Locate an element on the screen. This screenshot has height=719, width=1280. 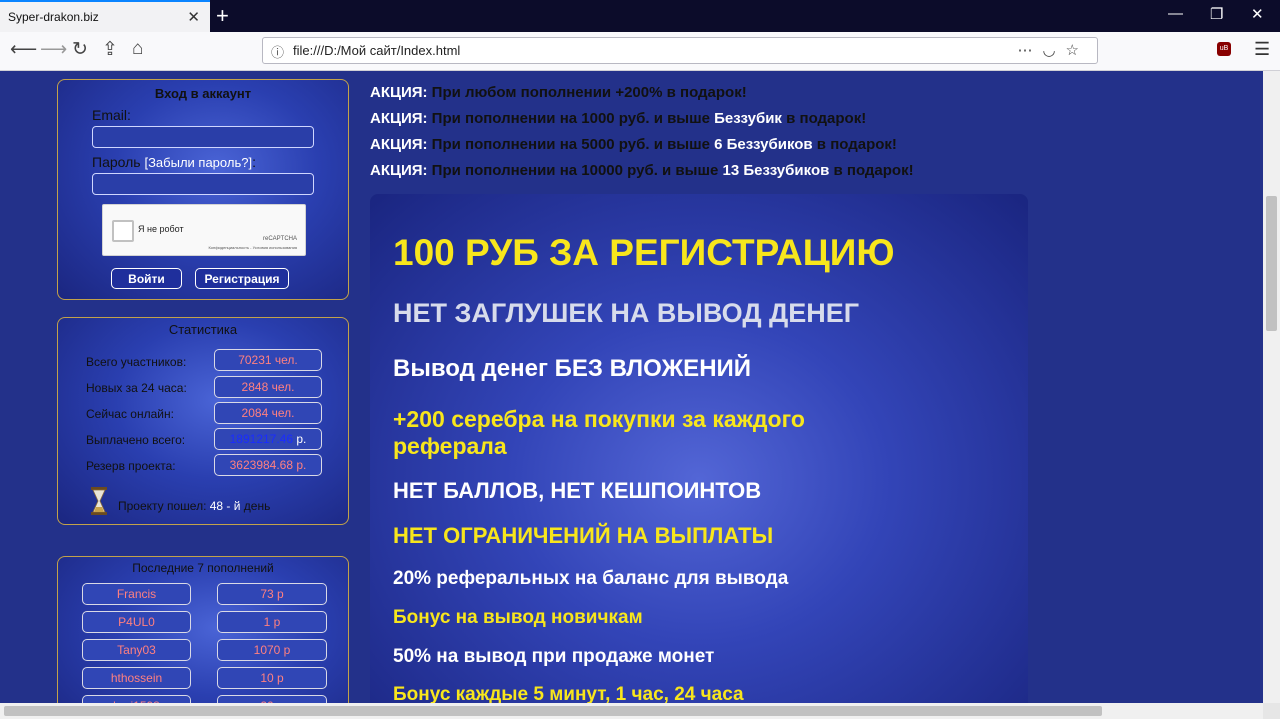
ublock-icon: uB is located at coordinates (1224, 49).